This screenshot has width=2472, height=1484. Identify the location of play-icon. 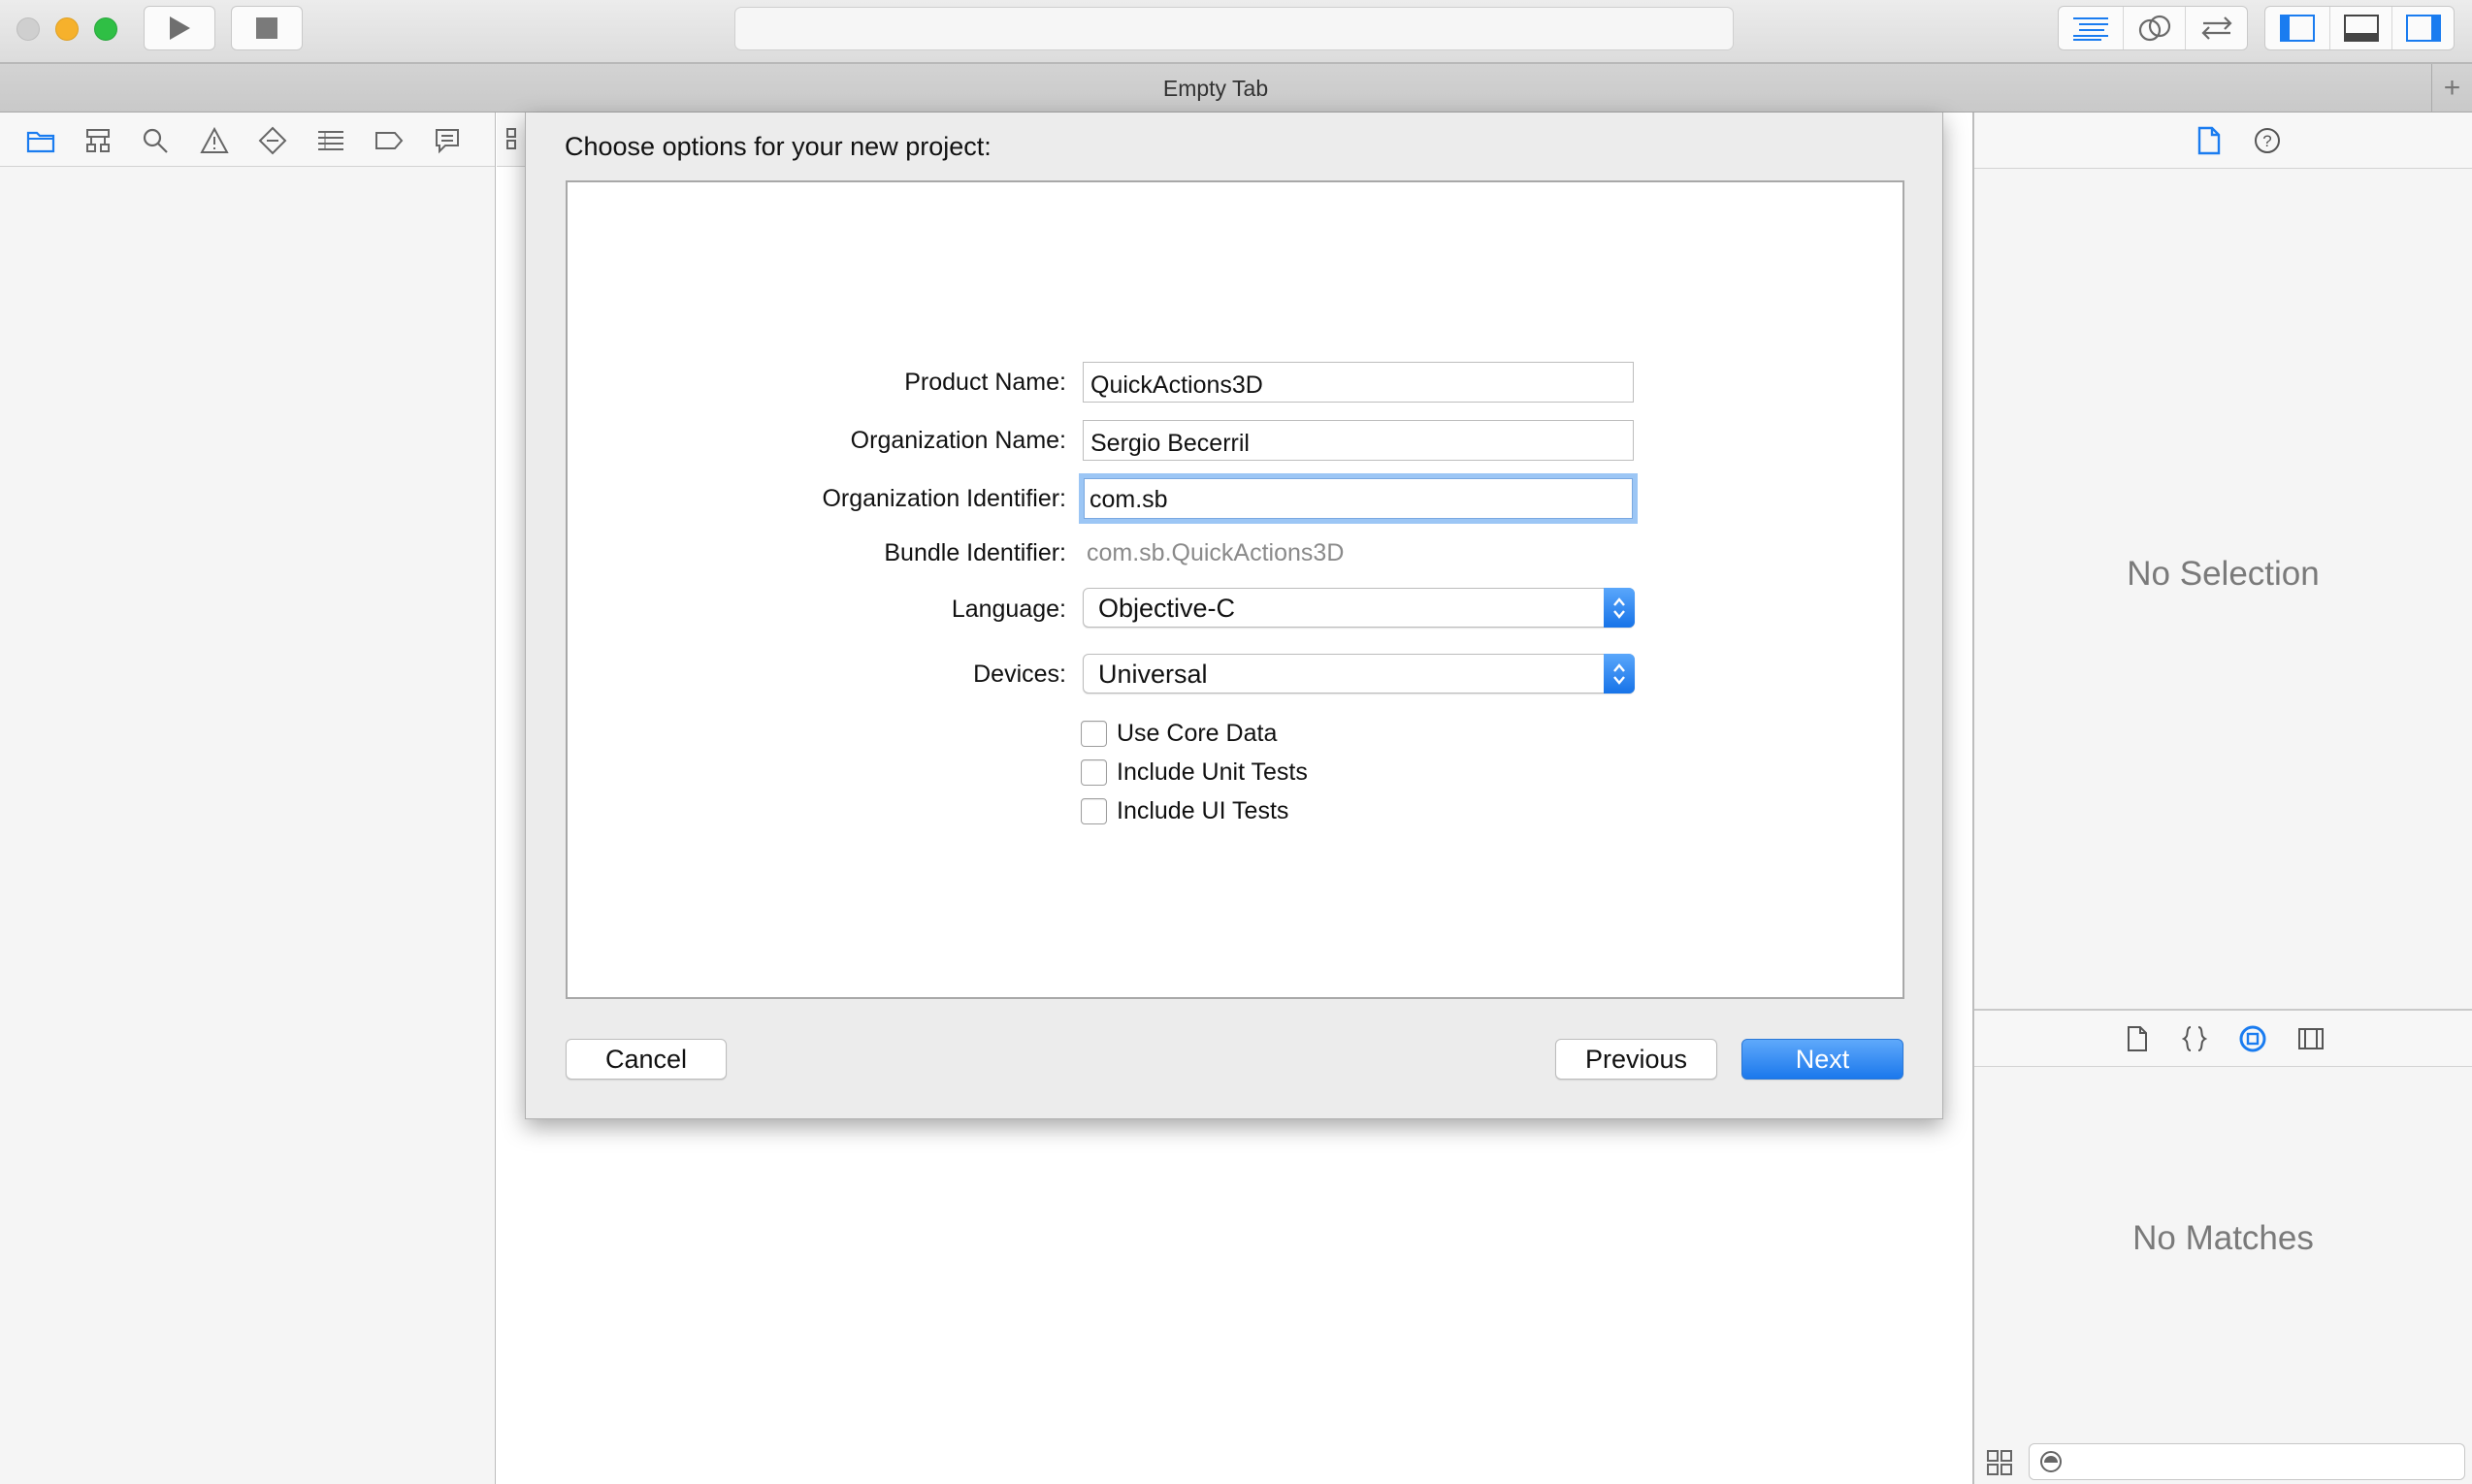
(180, 28).